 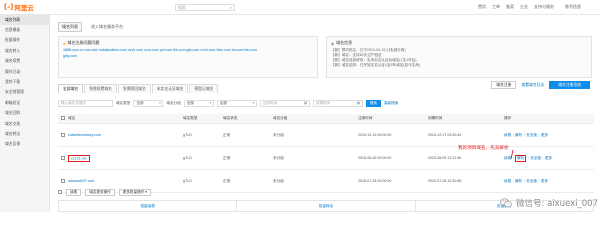 What do you see at coordinates (569, 85) in the screenshot?
I see `add-domain-button: 域名注册添加` at bounding box center [569, 85].